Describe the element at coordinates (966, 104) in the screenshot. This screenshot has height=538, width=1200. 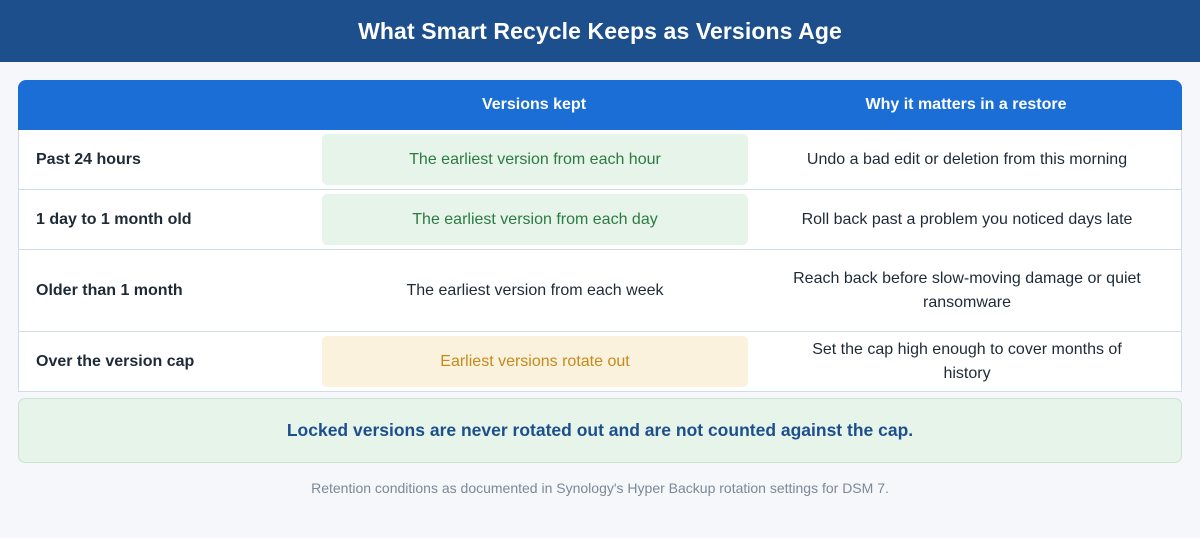
I see `header-why-it-matters: Why it matters in a restore` at that location.